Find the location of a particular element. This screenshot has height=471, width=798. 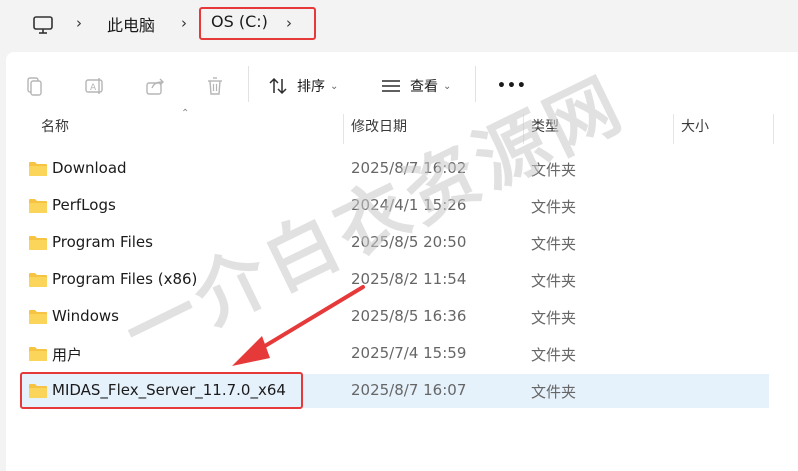

rename-button: A is located at coordinates (95, 86).